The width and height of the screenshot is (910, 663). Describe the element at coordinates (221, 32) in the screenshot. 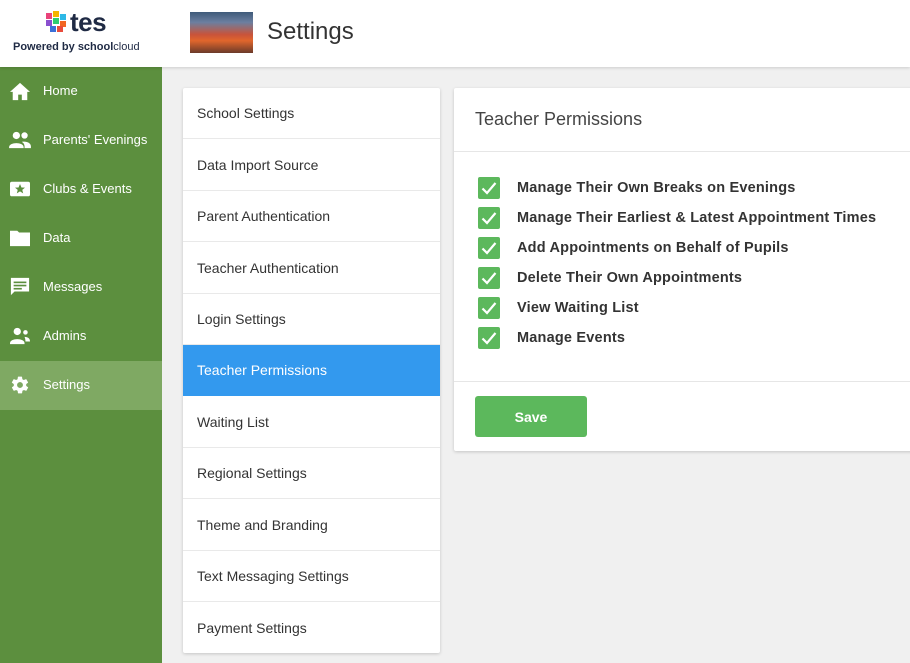

I see `school-banner-image` at that location.